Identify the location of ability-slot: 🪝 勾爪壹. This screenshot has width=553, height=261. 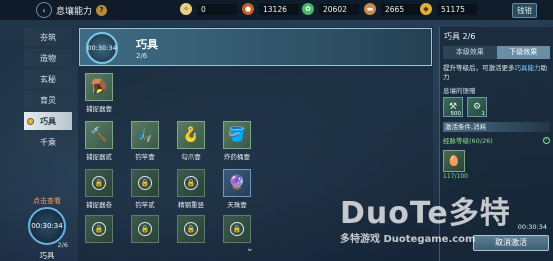
(191, 141).